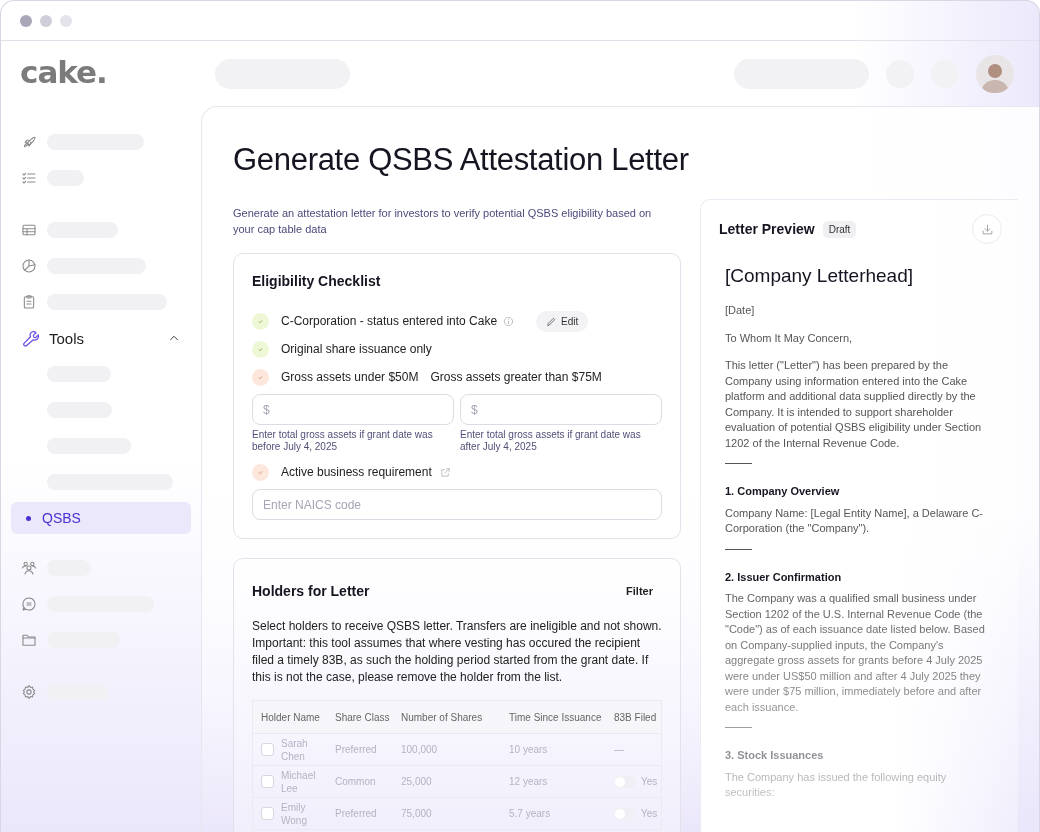  Describe the element at coordinates (417, 781) in the screenshot. I see `table-cell-text: 25,000` at that location.